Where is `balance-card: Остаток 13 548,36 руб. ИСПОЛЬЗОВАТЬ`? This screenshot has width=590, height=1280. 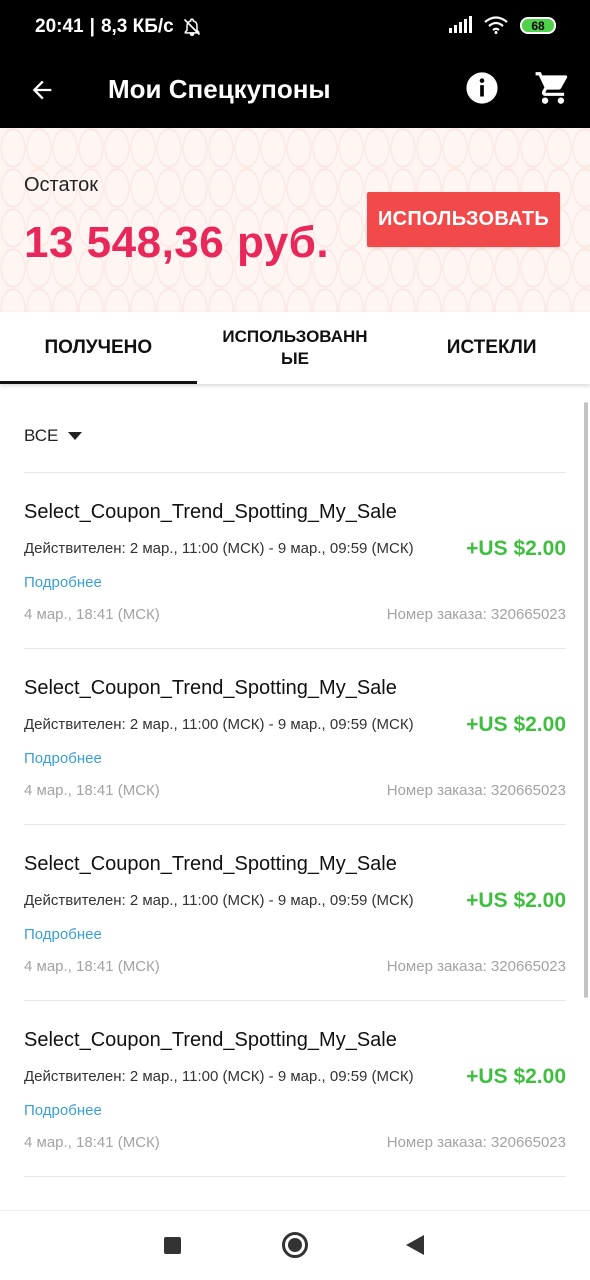 balance-card: Остаток 13 548,36 руб. ИСПОЛЬЗОВАТЬ is located at coordinates (295, 220).